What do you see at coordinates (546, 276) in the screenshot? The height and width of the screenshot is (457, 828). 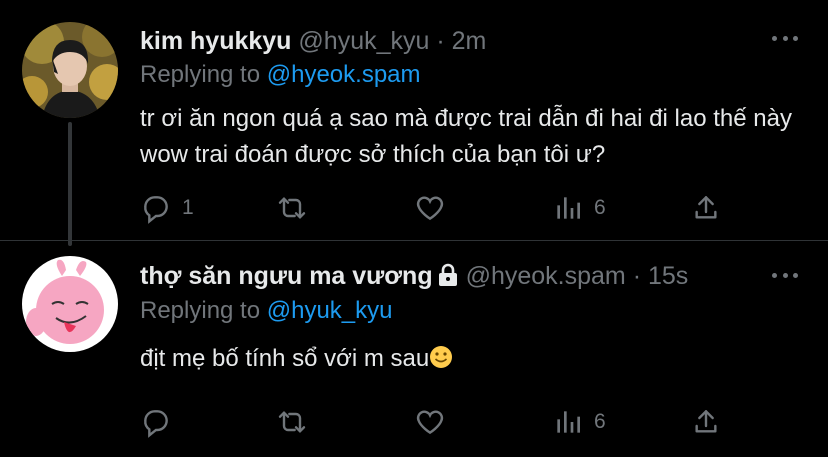 I see `handle: @hyeok.spam` at bounding box center [546, 276].